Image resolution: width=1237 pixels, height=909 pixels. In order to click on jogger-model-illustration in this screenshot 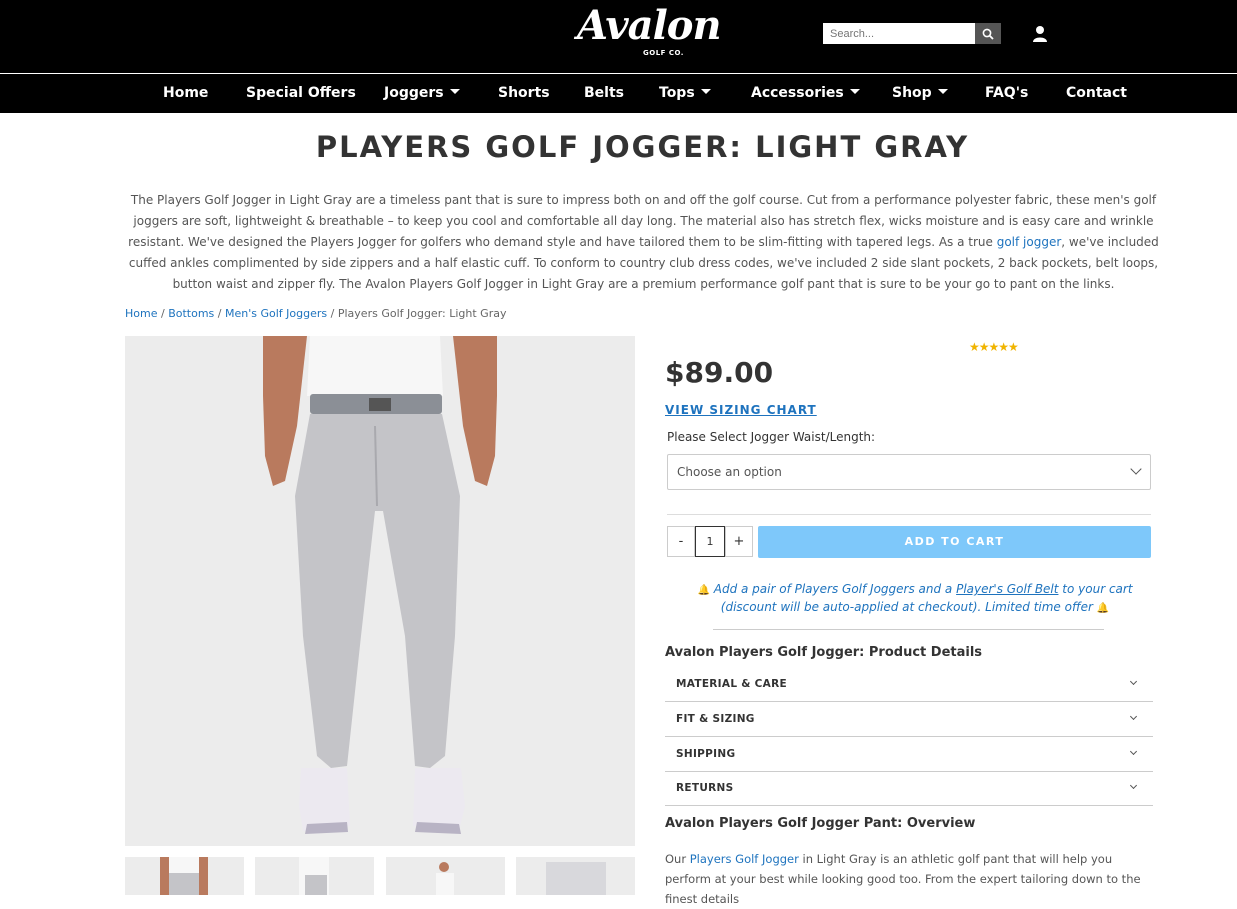, I will do `click(380, 585)`.